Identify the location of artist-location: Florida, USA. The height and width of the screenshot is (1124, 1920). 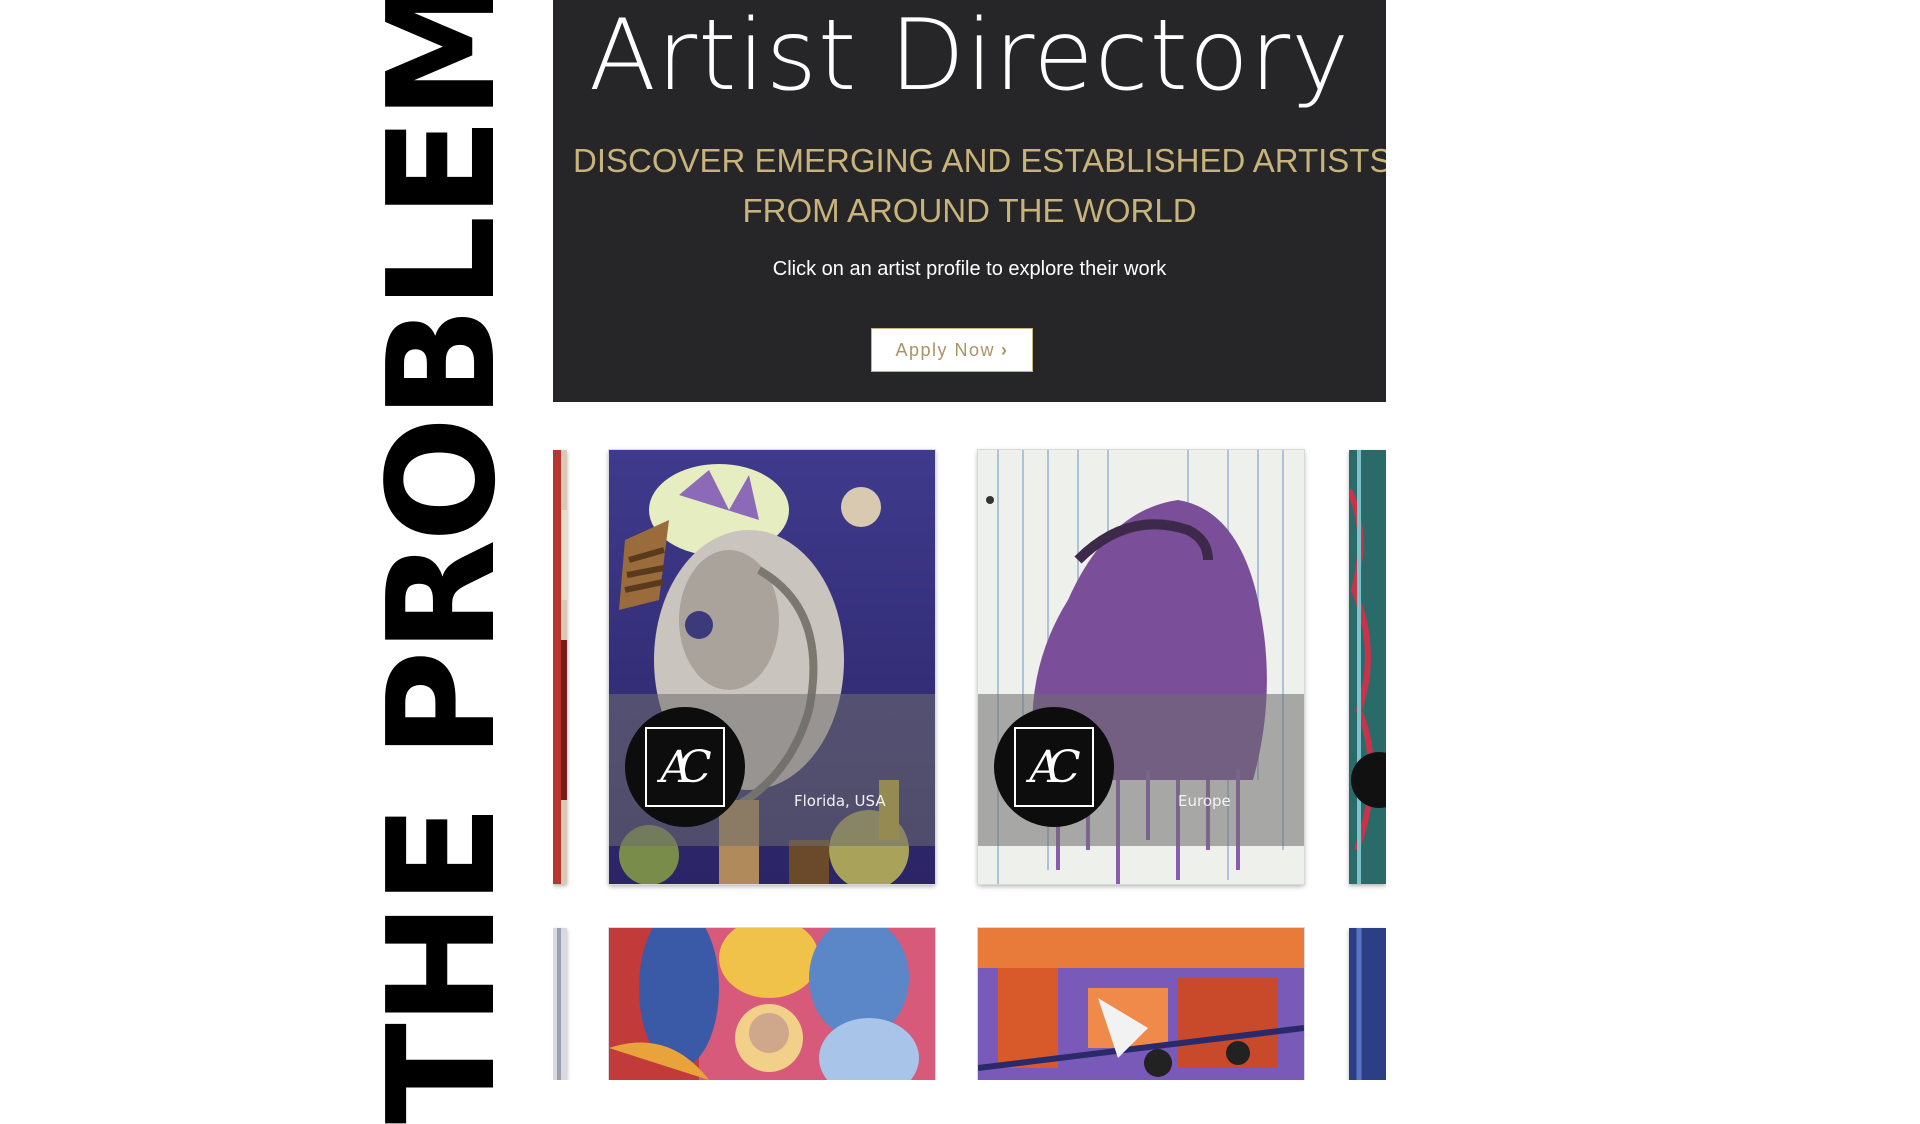
(840, 801).